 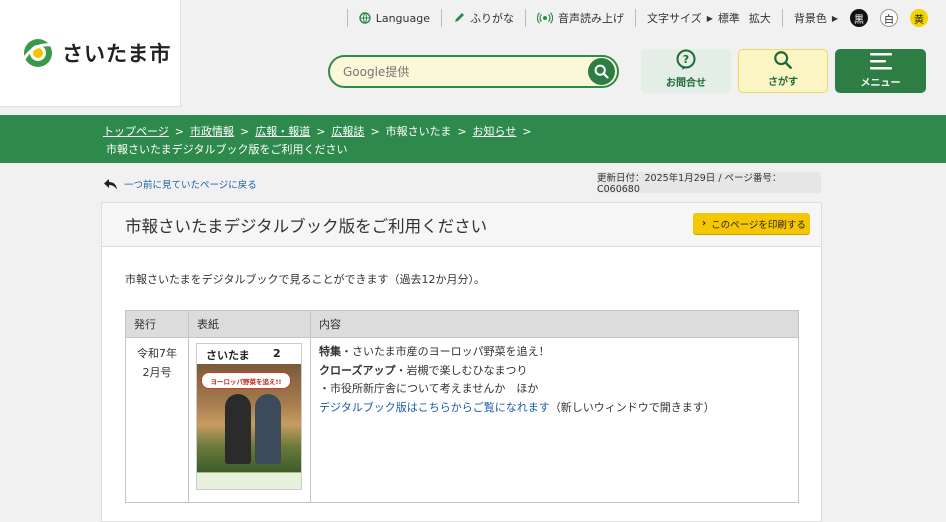 I want to click on digital-book-link: デジタルブック版はこちらからご覧になれます, so click(x=434, y=407).